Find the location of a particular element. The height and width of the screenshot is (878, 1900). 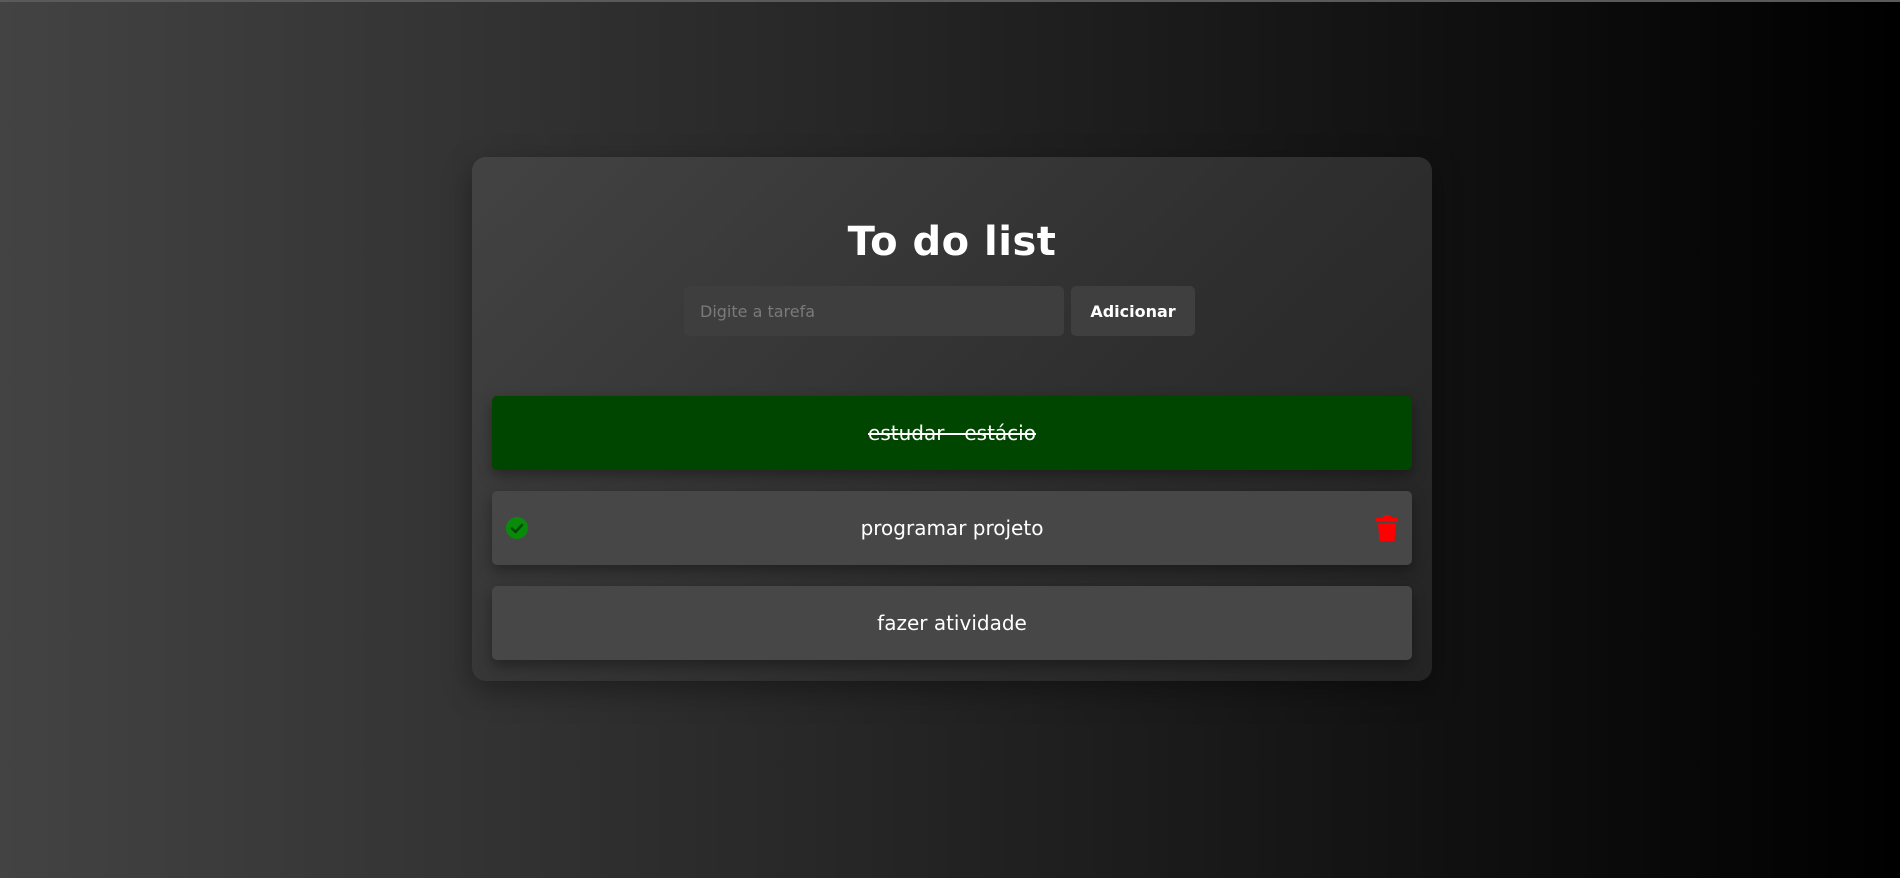

add-task-button: Adicionar is located at coordinates (1133, 311).